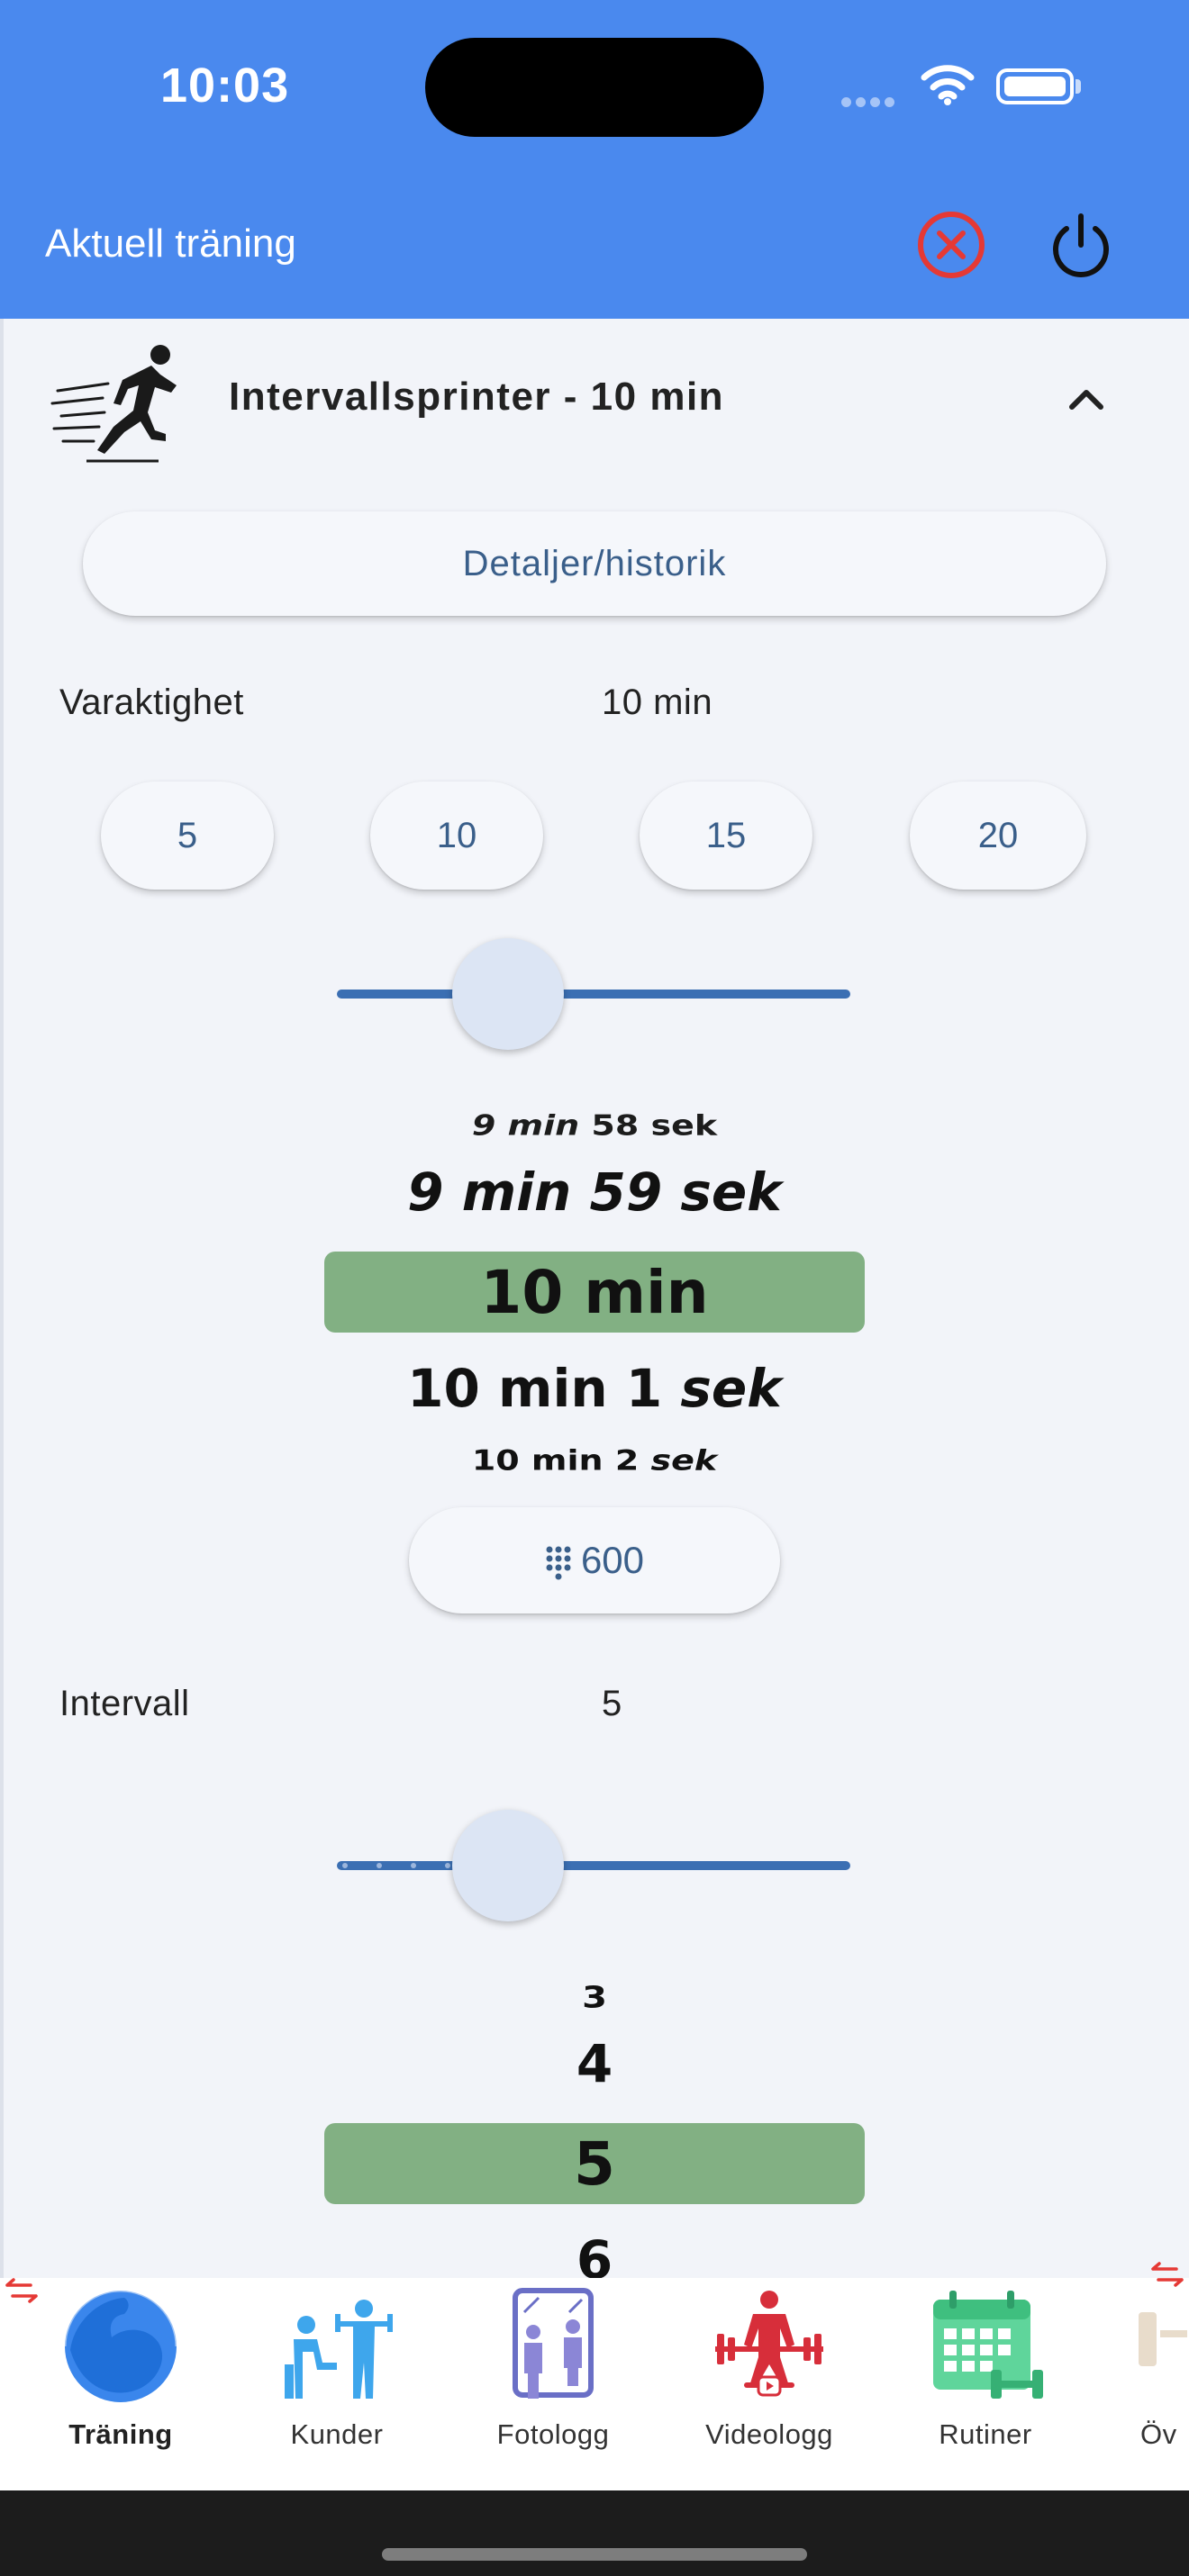 This screenshot has width=1189, height=2576. I want to click on nav-item-traning: Träning, so click(121, 2375).